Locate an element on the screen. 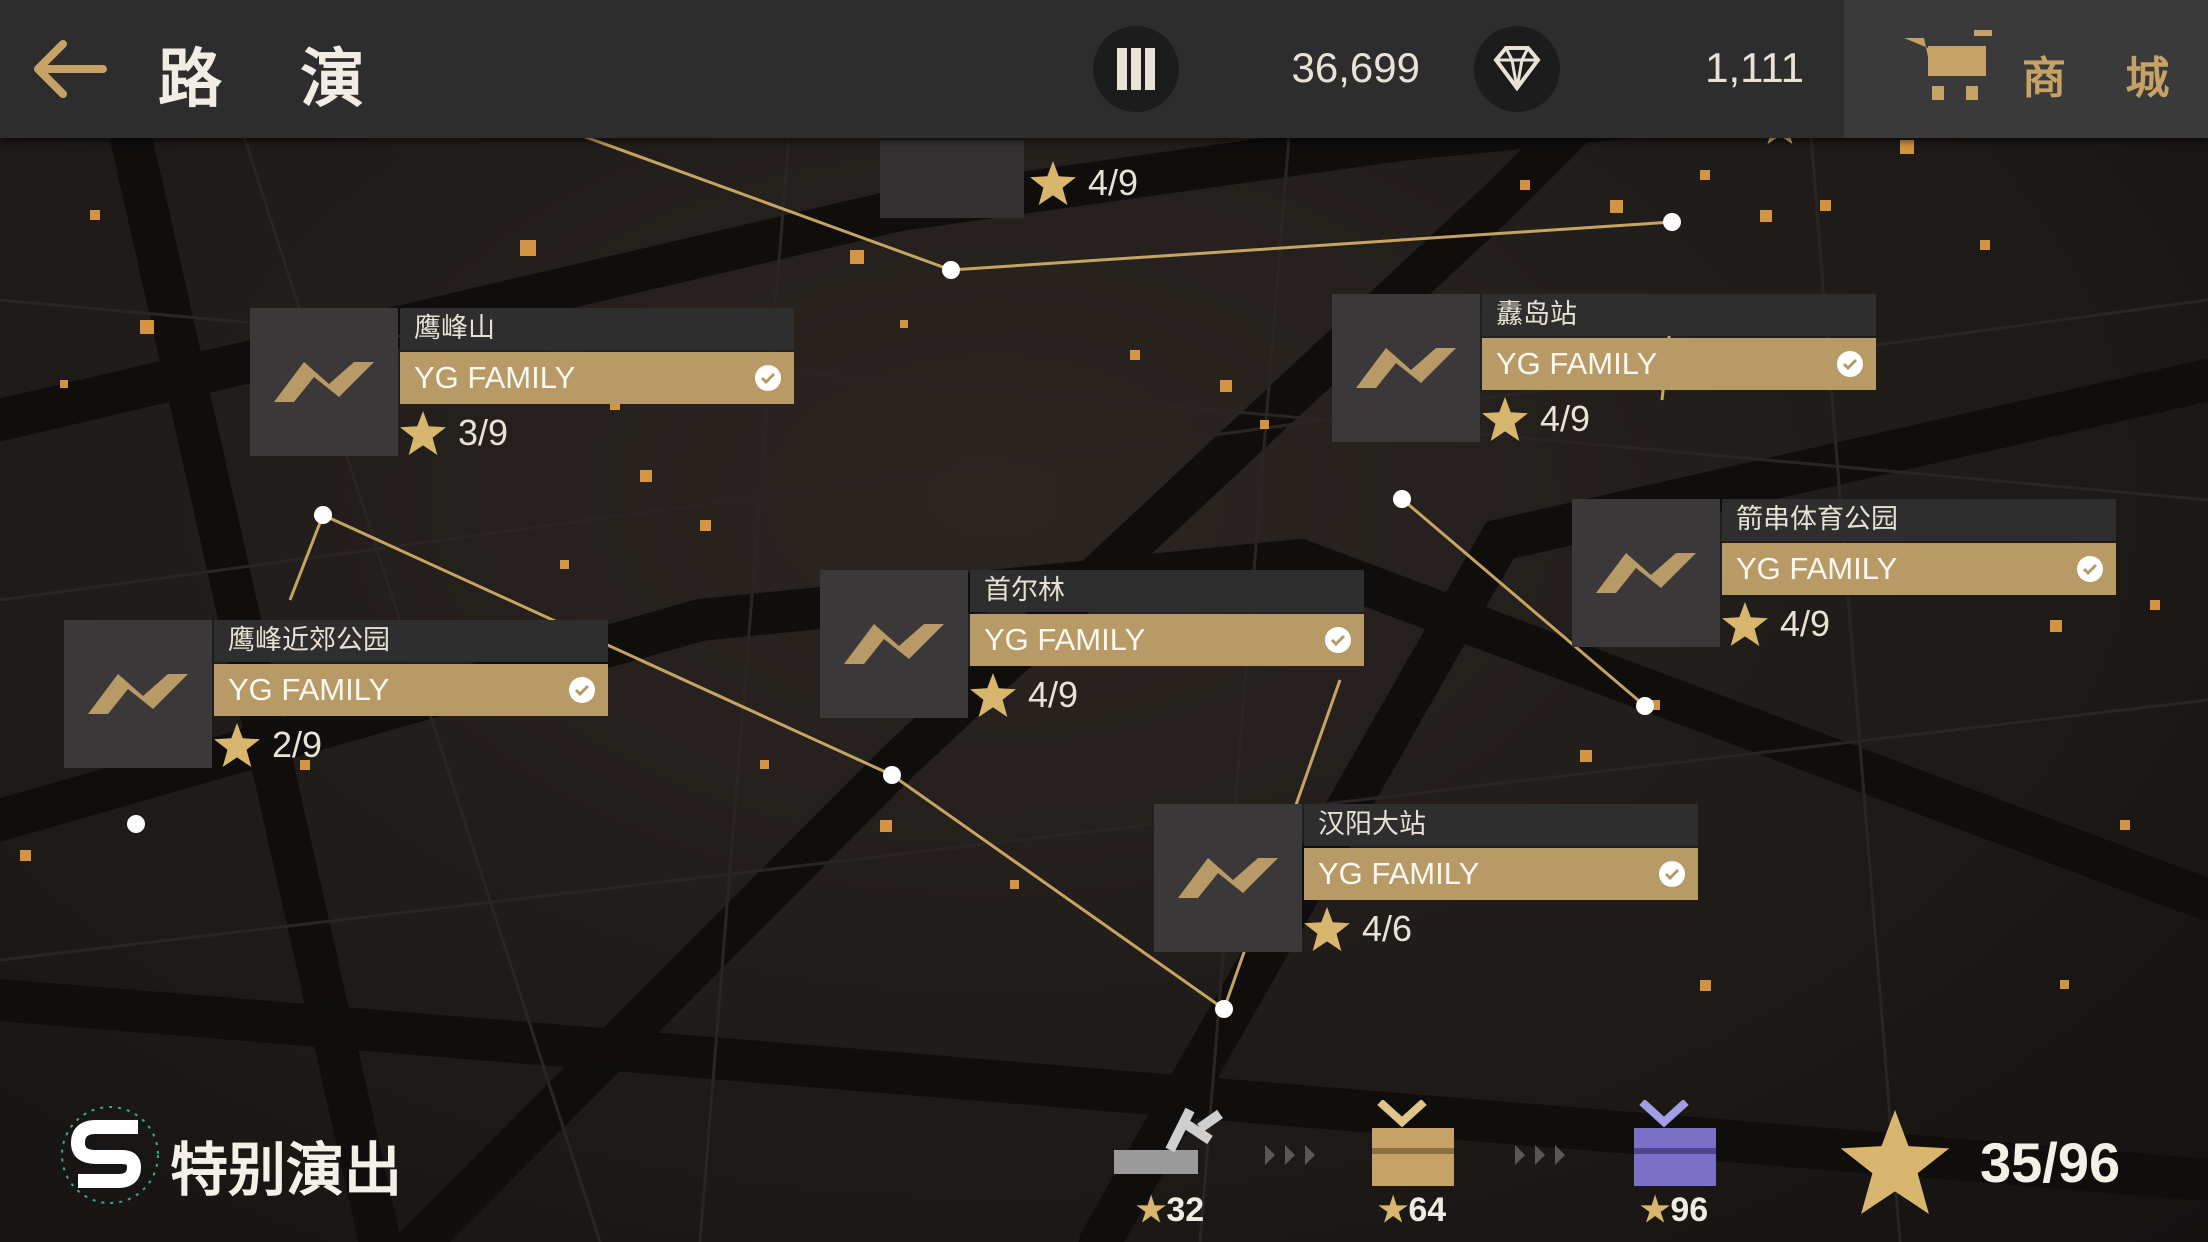 This screenshot has height=1242, width=2208. route-node-shouerlin: 首尔林 YG FAMILY 4/9 is located at coordinates (1095, 660).